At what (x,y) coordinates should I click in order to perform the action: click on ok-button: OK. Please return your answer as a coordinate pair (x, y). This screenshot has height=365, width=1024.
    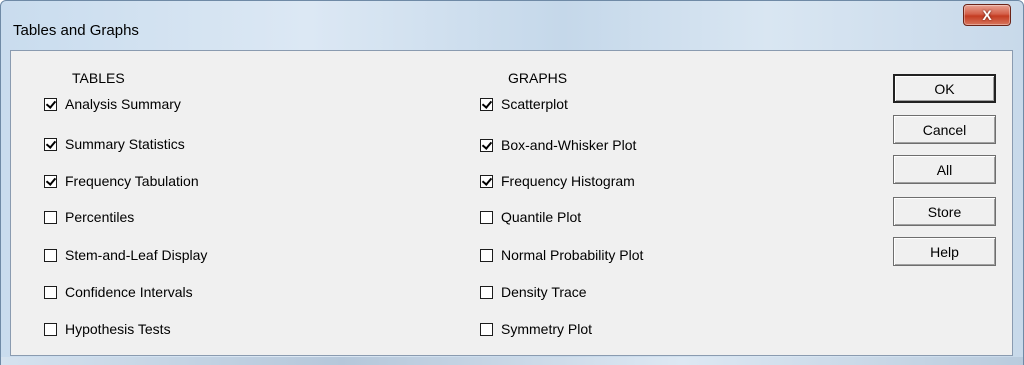
    Looking at the image, I should click on (944, 88).